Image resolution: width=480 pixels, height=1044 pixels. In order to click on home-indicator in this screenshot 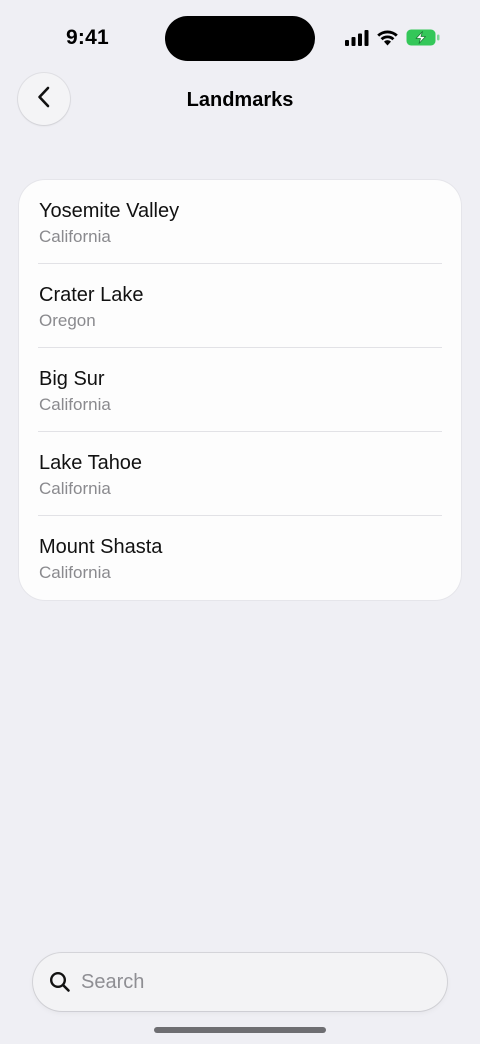, I will do `click(240, 1030)`.